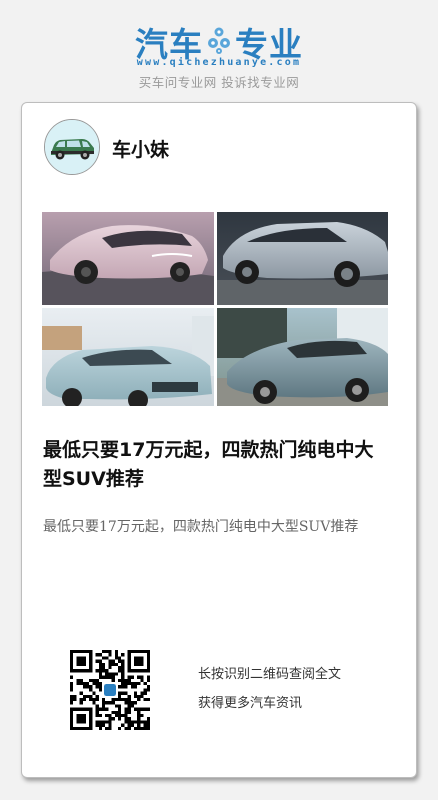 This screenshot has height=800, width=438. I want to click on car-avatar-icon, so click(72, 147).